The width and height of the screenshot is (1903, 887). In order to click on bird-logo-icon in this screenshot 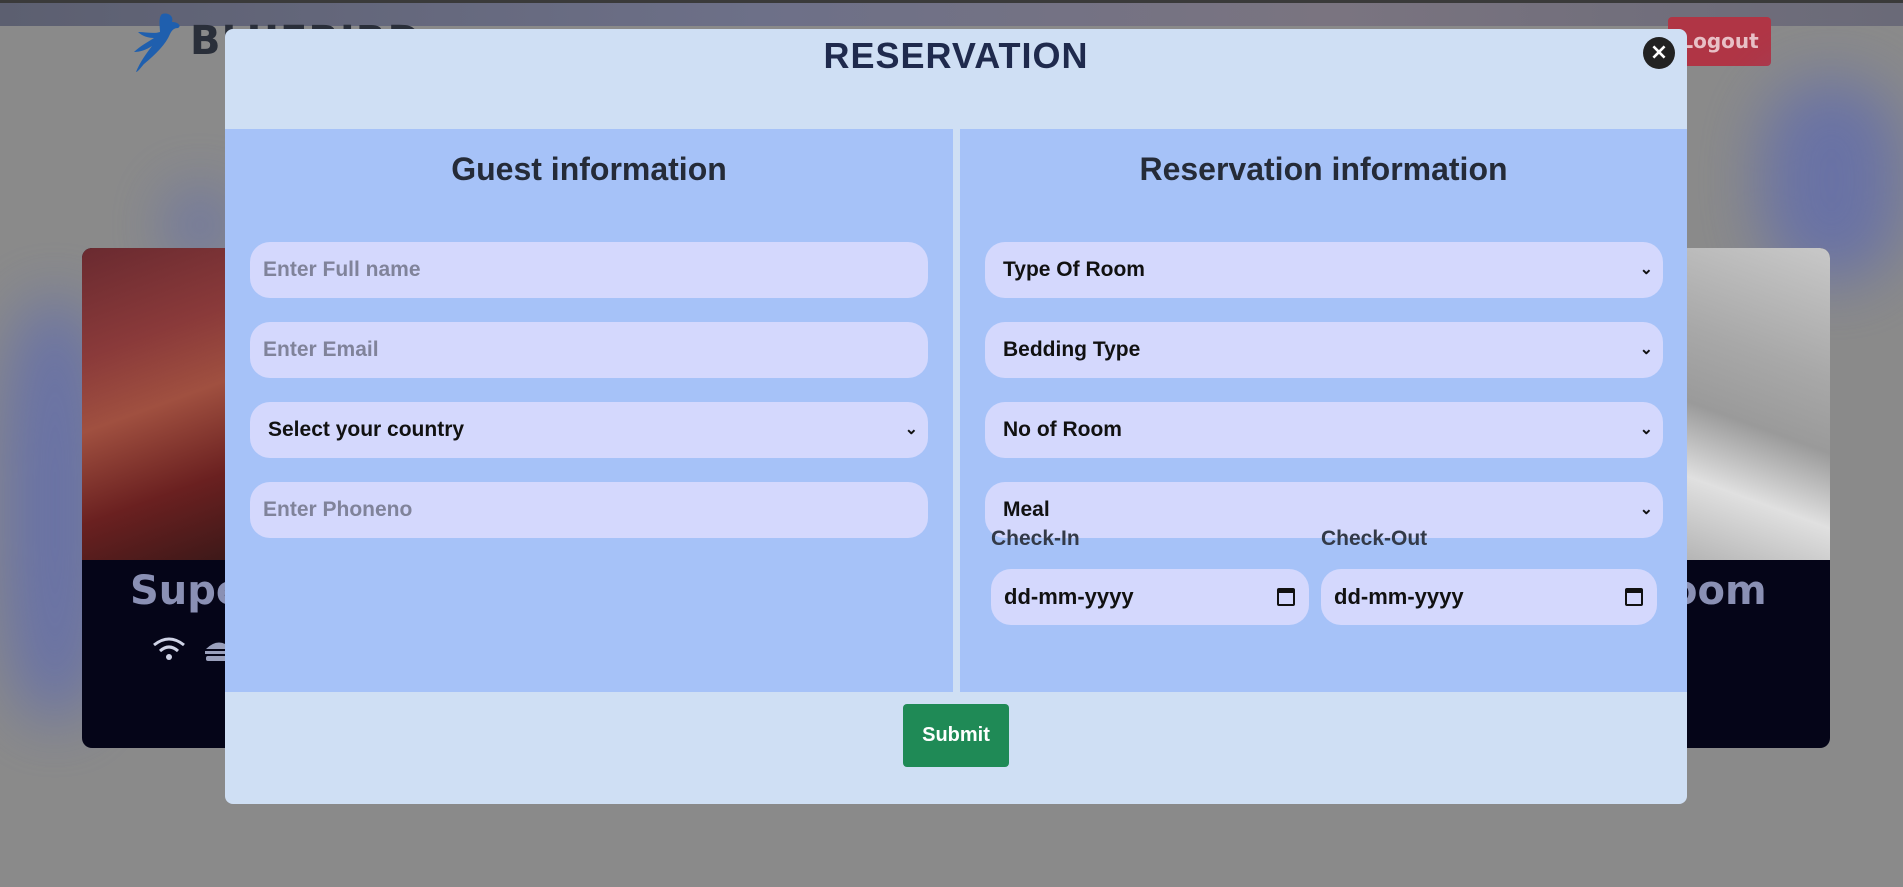, I will do `click(157, 43)`.